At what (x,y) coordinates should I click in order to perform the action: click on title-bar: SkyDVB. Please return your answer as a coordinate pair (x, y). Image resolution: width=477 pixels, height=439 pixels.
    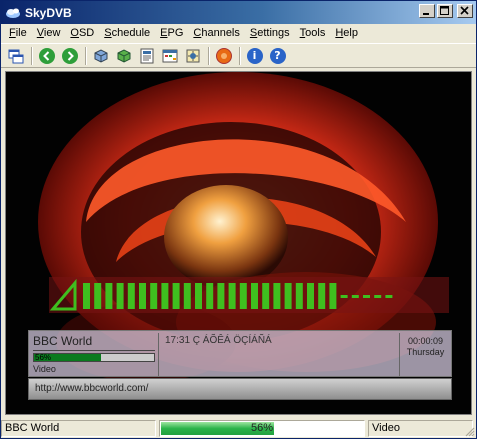
    Looking at the image, I should click on (238, 12).